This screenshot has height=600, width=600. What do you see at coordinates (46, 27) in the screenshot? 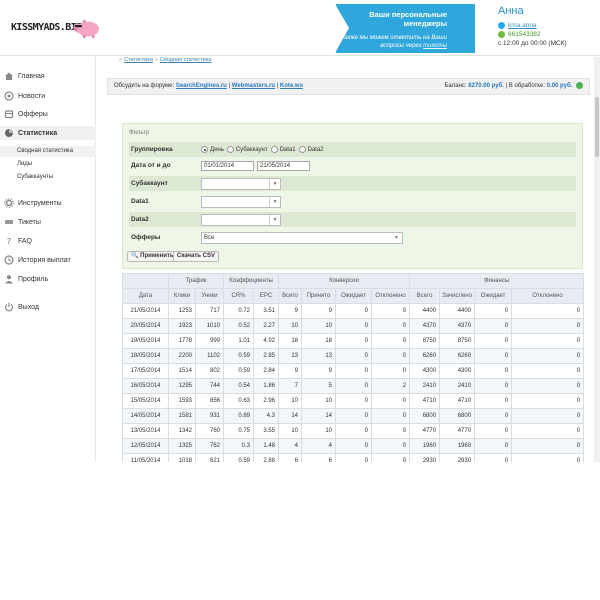
I see `logo: KISSMYADS.BIZ` at bounding box center [46, 27].